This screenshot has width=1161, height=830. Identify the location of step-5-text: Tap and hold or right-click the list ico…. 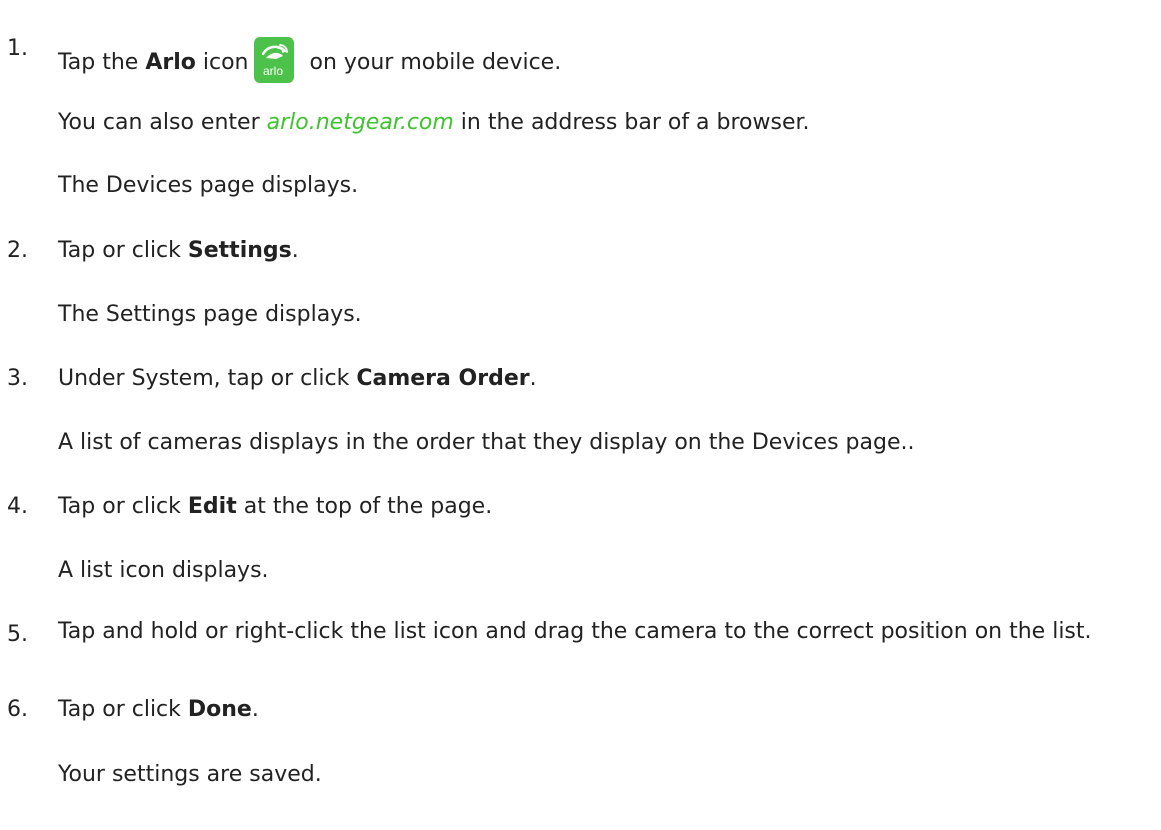
(575, 631).